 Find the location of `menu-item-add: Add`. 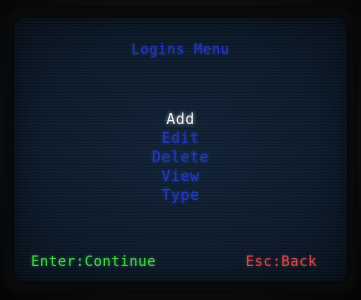

menu-item-add: Add is located at coordinates (180, 119).